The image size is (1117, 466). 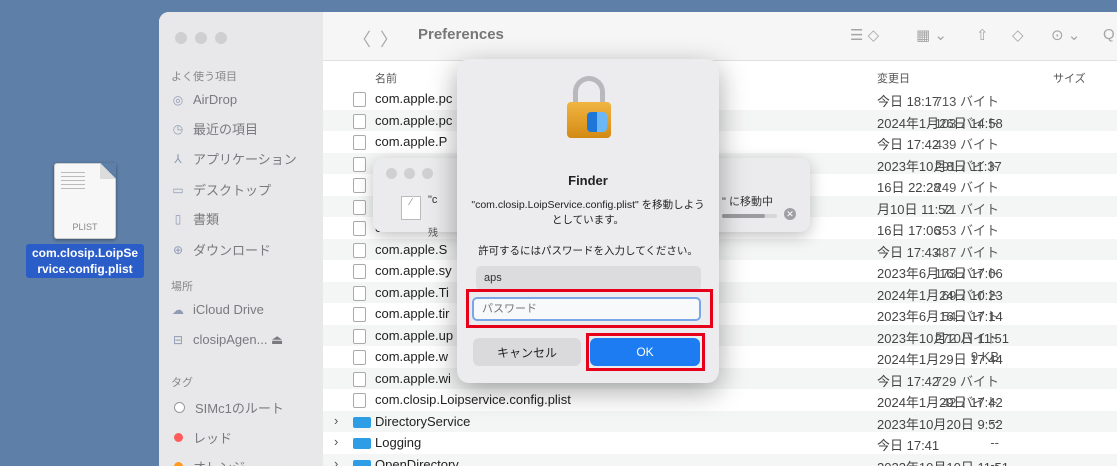 I want to click on sidebar-item-documents: ▯ 書類, so click(x=194, y=218).